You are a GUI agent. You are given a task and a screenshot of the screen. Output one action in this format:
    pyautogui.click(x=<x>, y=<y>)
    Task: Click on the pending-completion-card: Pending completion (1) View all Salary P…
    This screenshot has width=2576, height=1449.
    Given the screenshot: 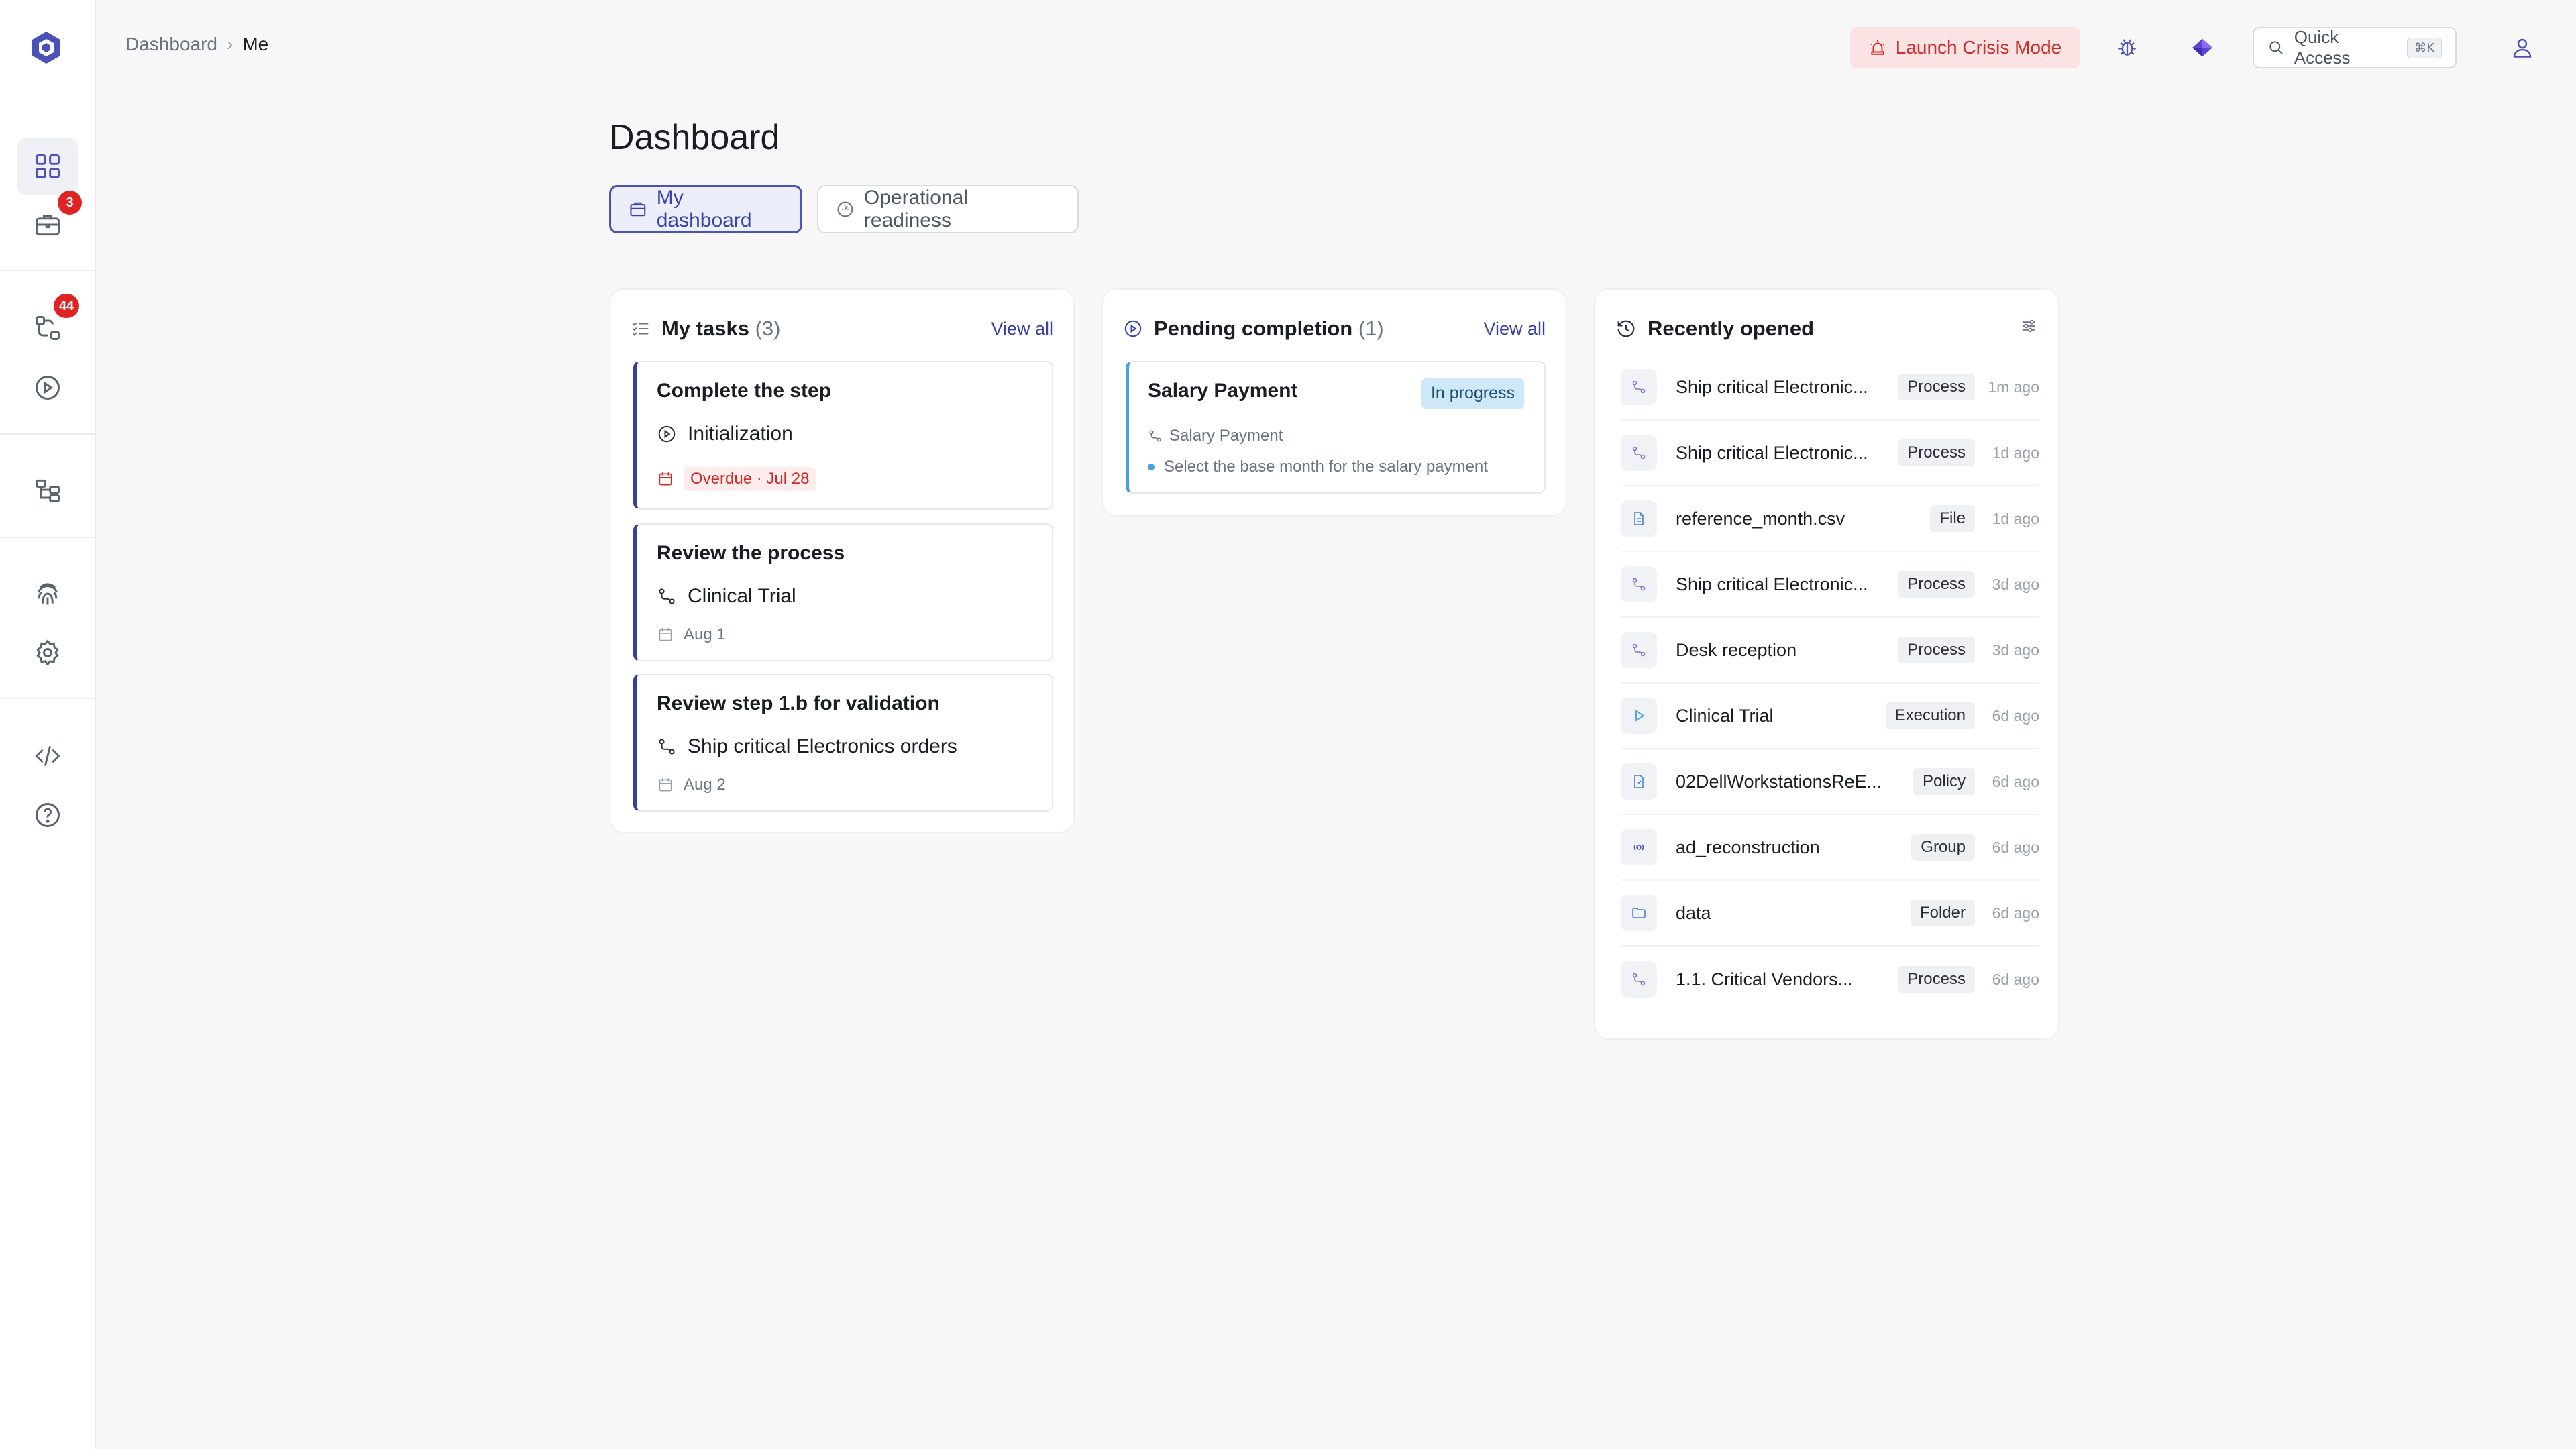 What is the action you would take?
    pyautogui.click(x=1334, y=402)
    